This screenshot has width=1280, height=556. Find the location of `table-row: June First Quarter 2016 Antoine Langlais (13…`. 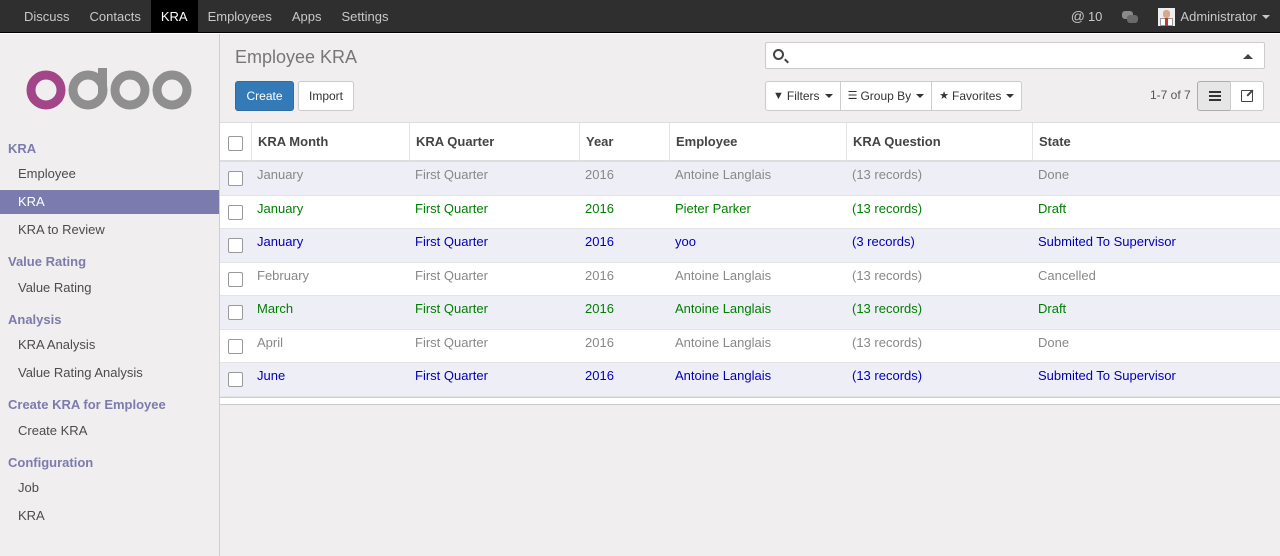

table-row: June First Quarter 2016 Antoine Langlais (13… is located at coordinates (750, 380).